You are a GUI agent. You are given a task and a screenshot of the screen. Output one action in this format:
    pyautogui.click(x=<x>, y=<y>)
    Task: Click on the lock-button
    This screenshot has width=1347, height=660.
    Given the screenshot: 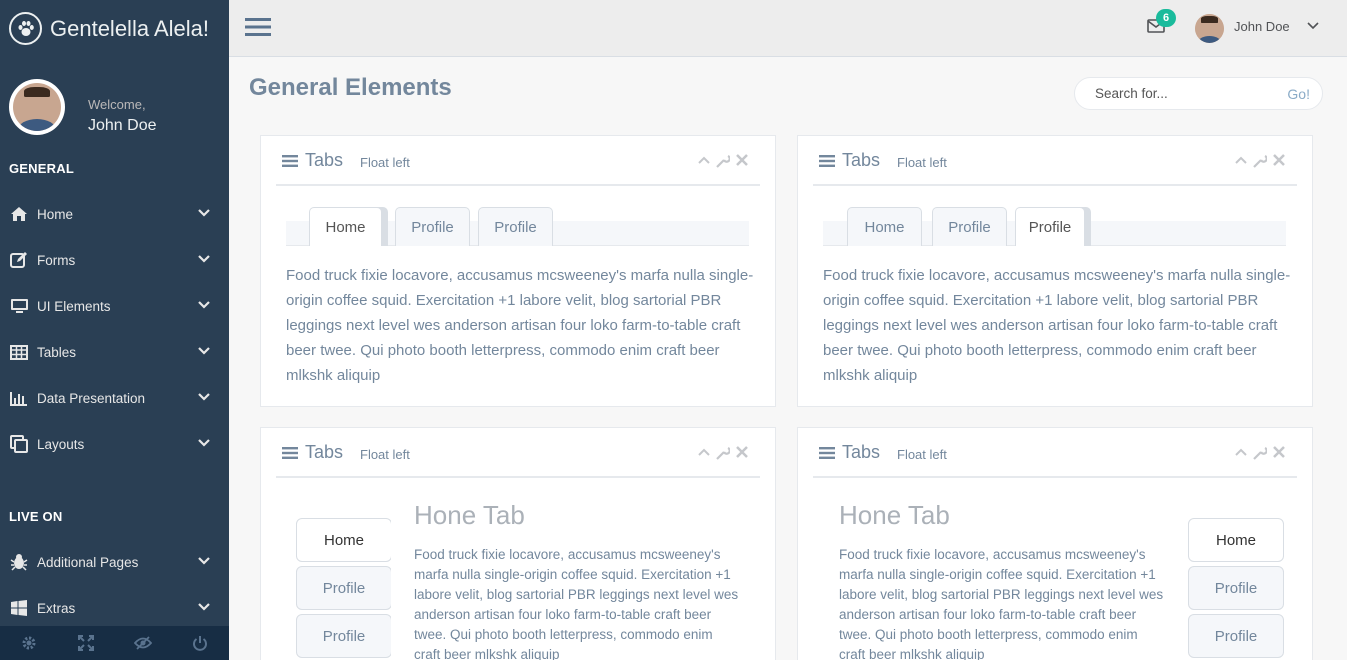 What is the action you would take?
    pyautogui.click(x=143, y=643)
    